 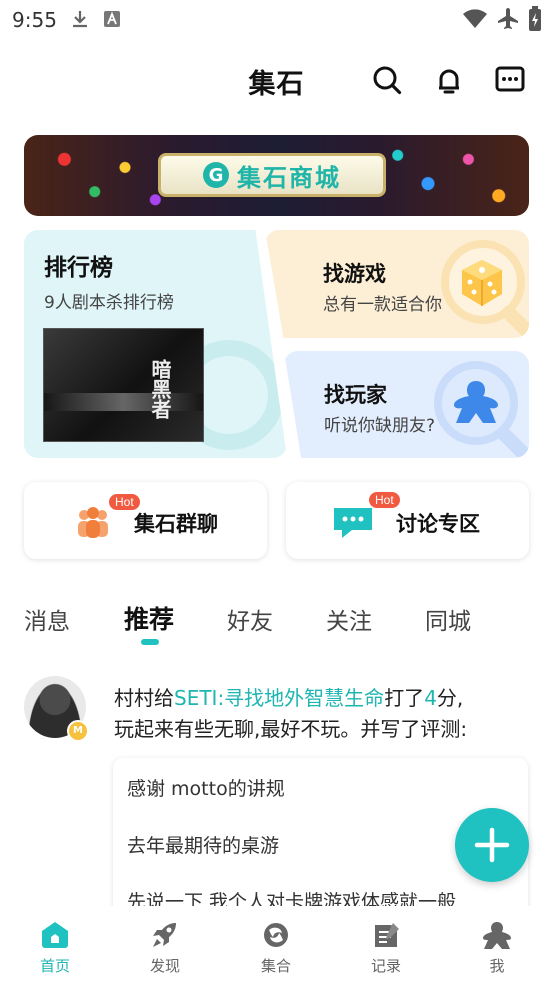 I want to click on feed-text-line2: 玩起来有些无聊,最好不玩。并写了评测:, so click(x=291, y=729).